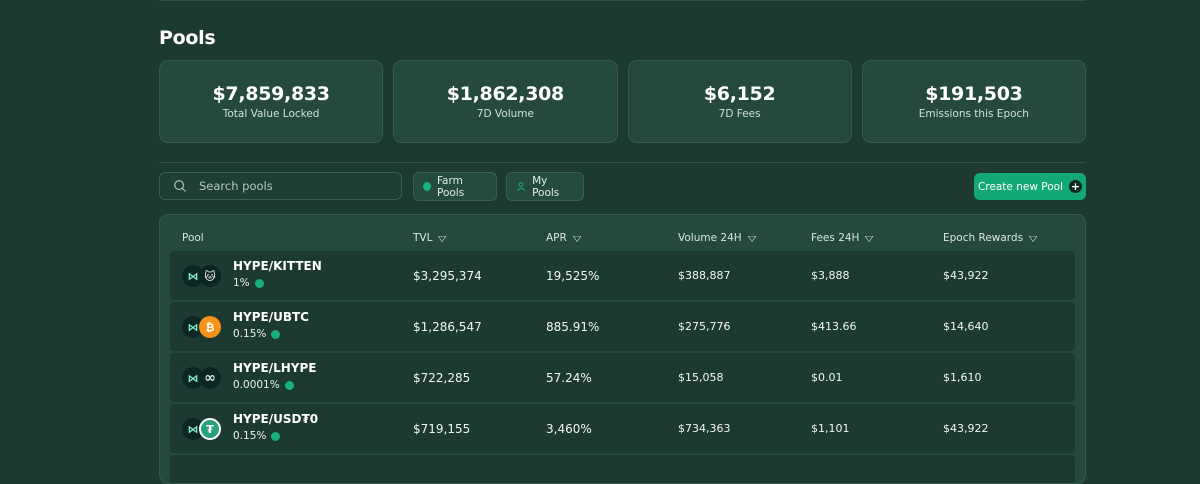 The image size is (1200, 484). What do you see at coordinates (739, 94) in the screenshot?
I see `stat-value: $6,152` at bounding box center [739, 94].